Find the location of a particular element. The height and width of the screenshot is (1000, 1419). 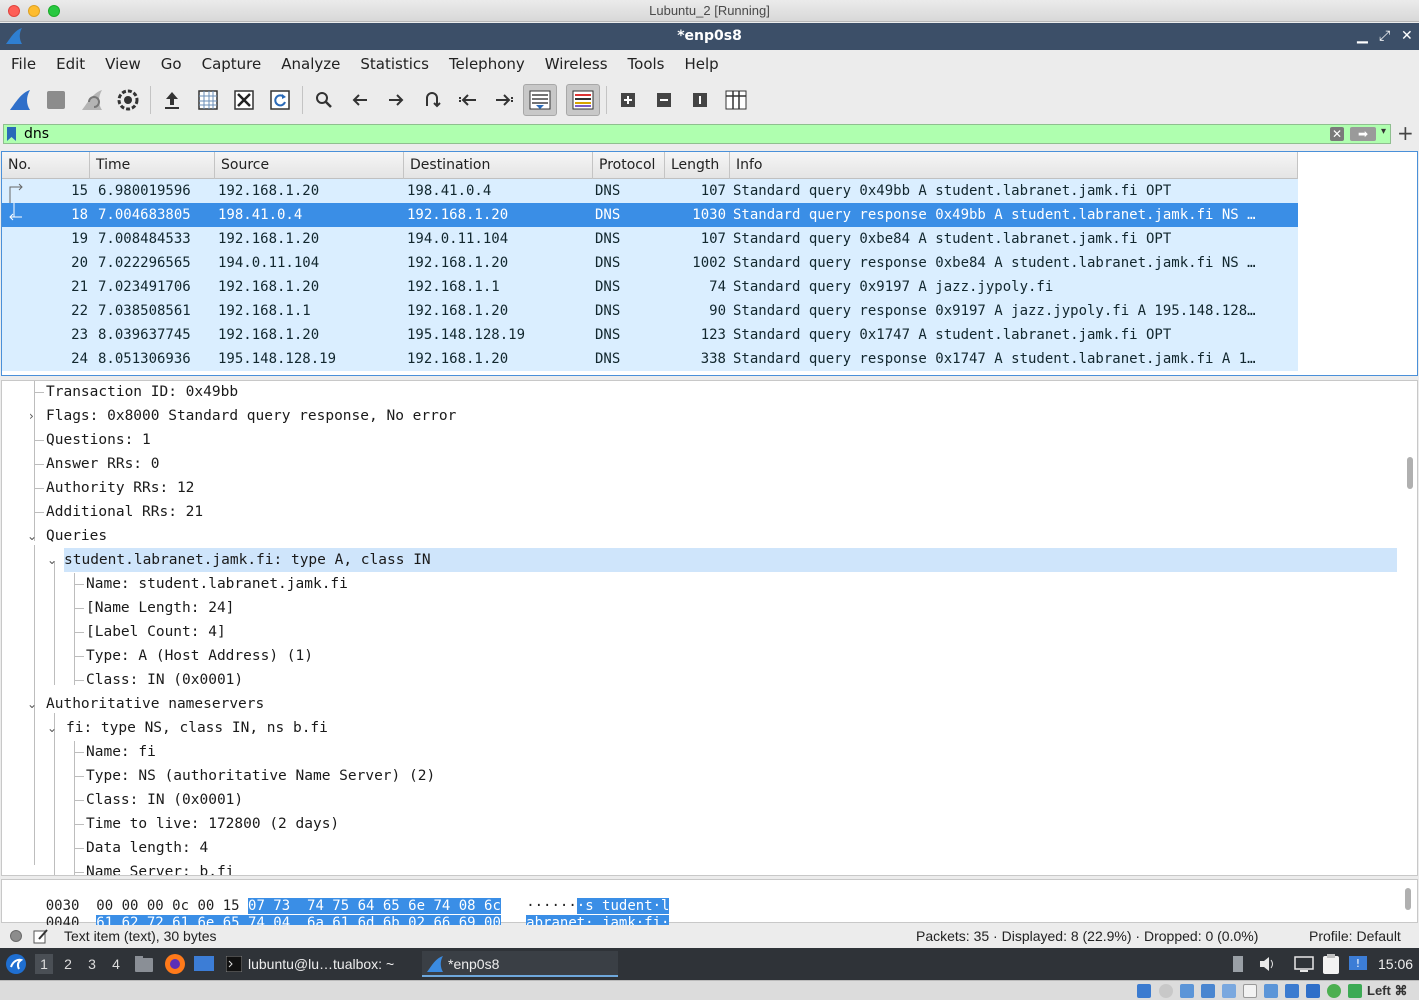

workspace-4: 4 is located at coordinates (116, 964).